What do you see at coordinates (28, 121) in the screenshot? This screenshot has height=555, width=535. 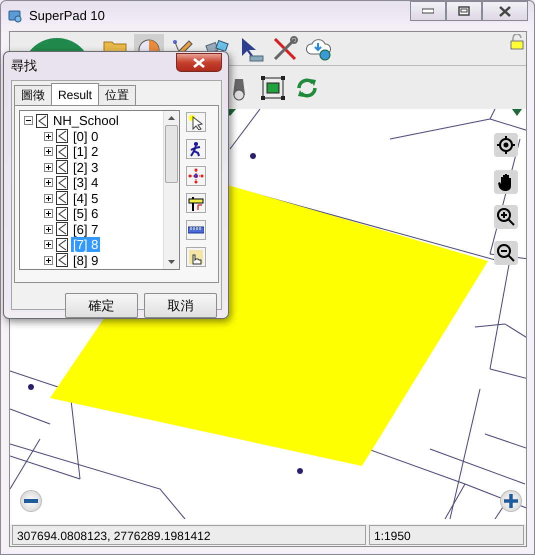 I see `collapse-icon` at bounding box center [28, 121].